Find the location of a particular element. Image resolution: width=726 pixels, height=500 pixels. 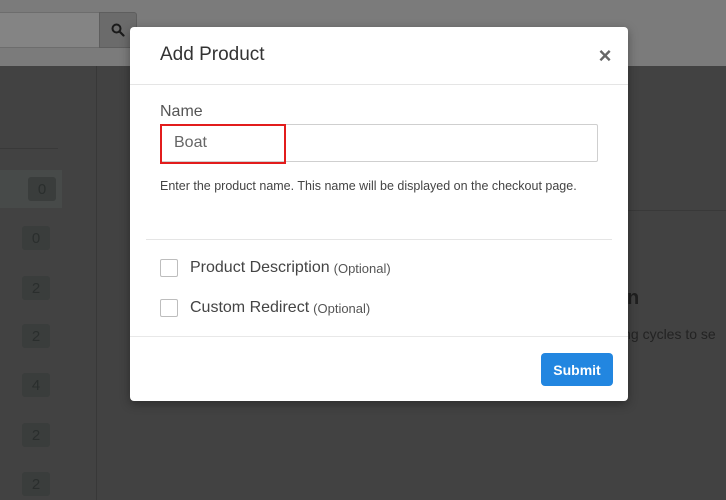

modal-header: Add Product × is located at coordinates (379, 56).